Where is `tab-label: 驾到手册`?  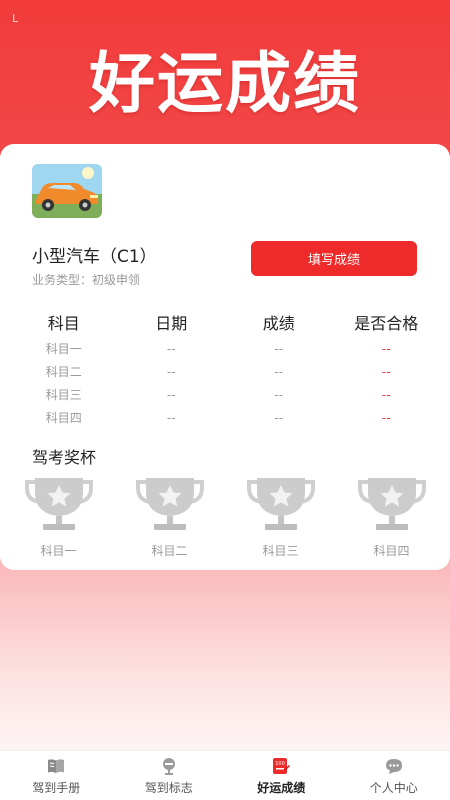
tab-label: 驾到手册 is located at coordinates (56, 788).